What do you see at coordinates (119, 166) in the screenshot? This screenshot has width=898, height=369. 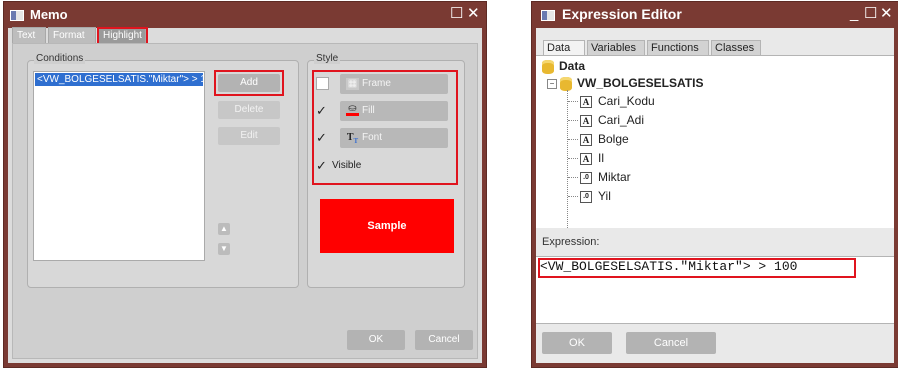 I see `conditions-list: <VW_BOLGESELSATIS."Miktar"> > 10` at bounding box center [119, 166].